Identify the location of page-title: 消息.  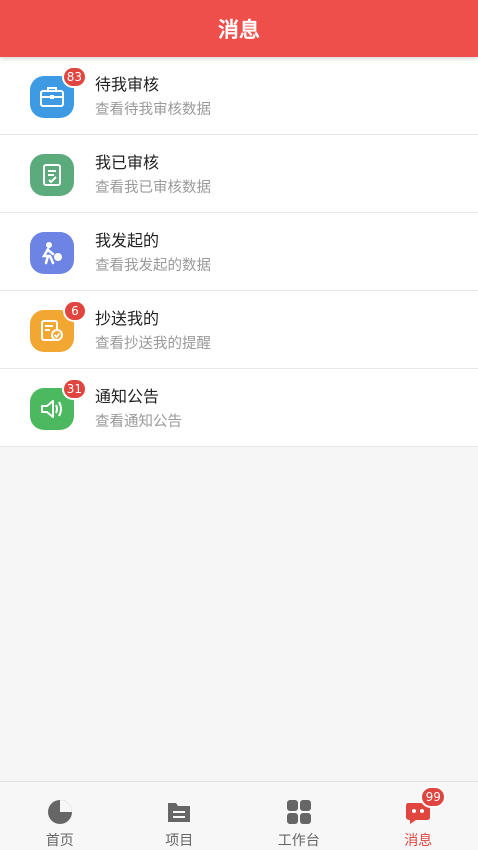
(239, 28).